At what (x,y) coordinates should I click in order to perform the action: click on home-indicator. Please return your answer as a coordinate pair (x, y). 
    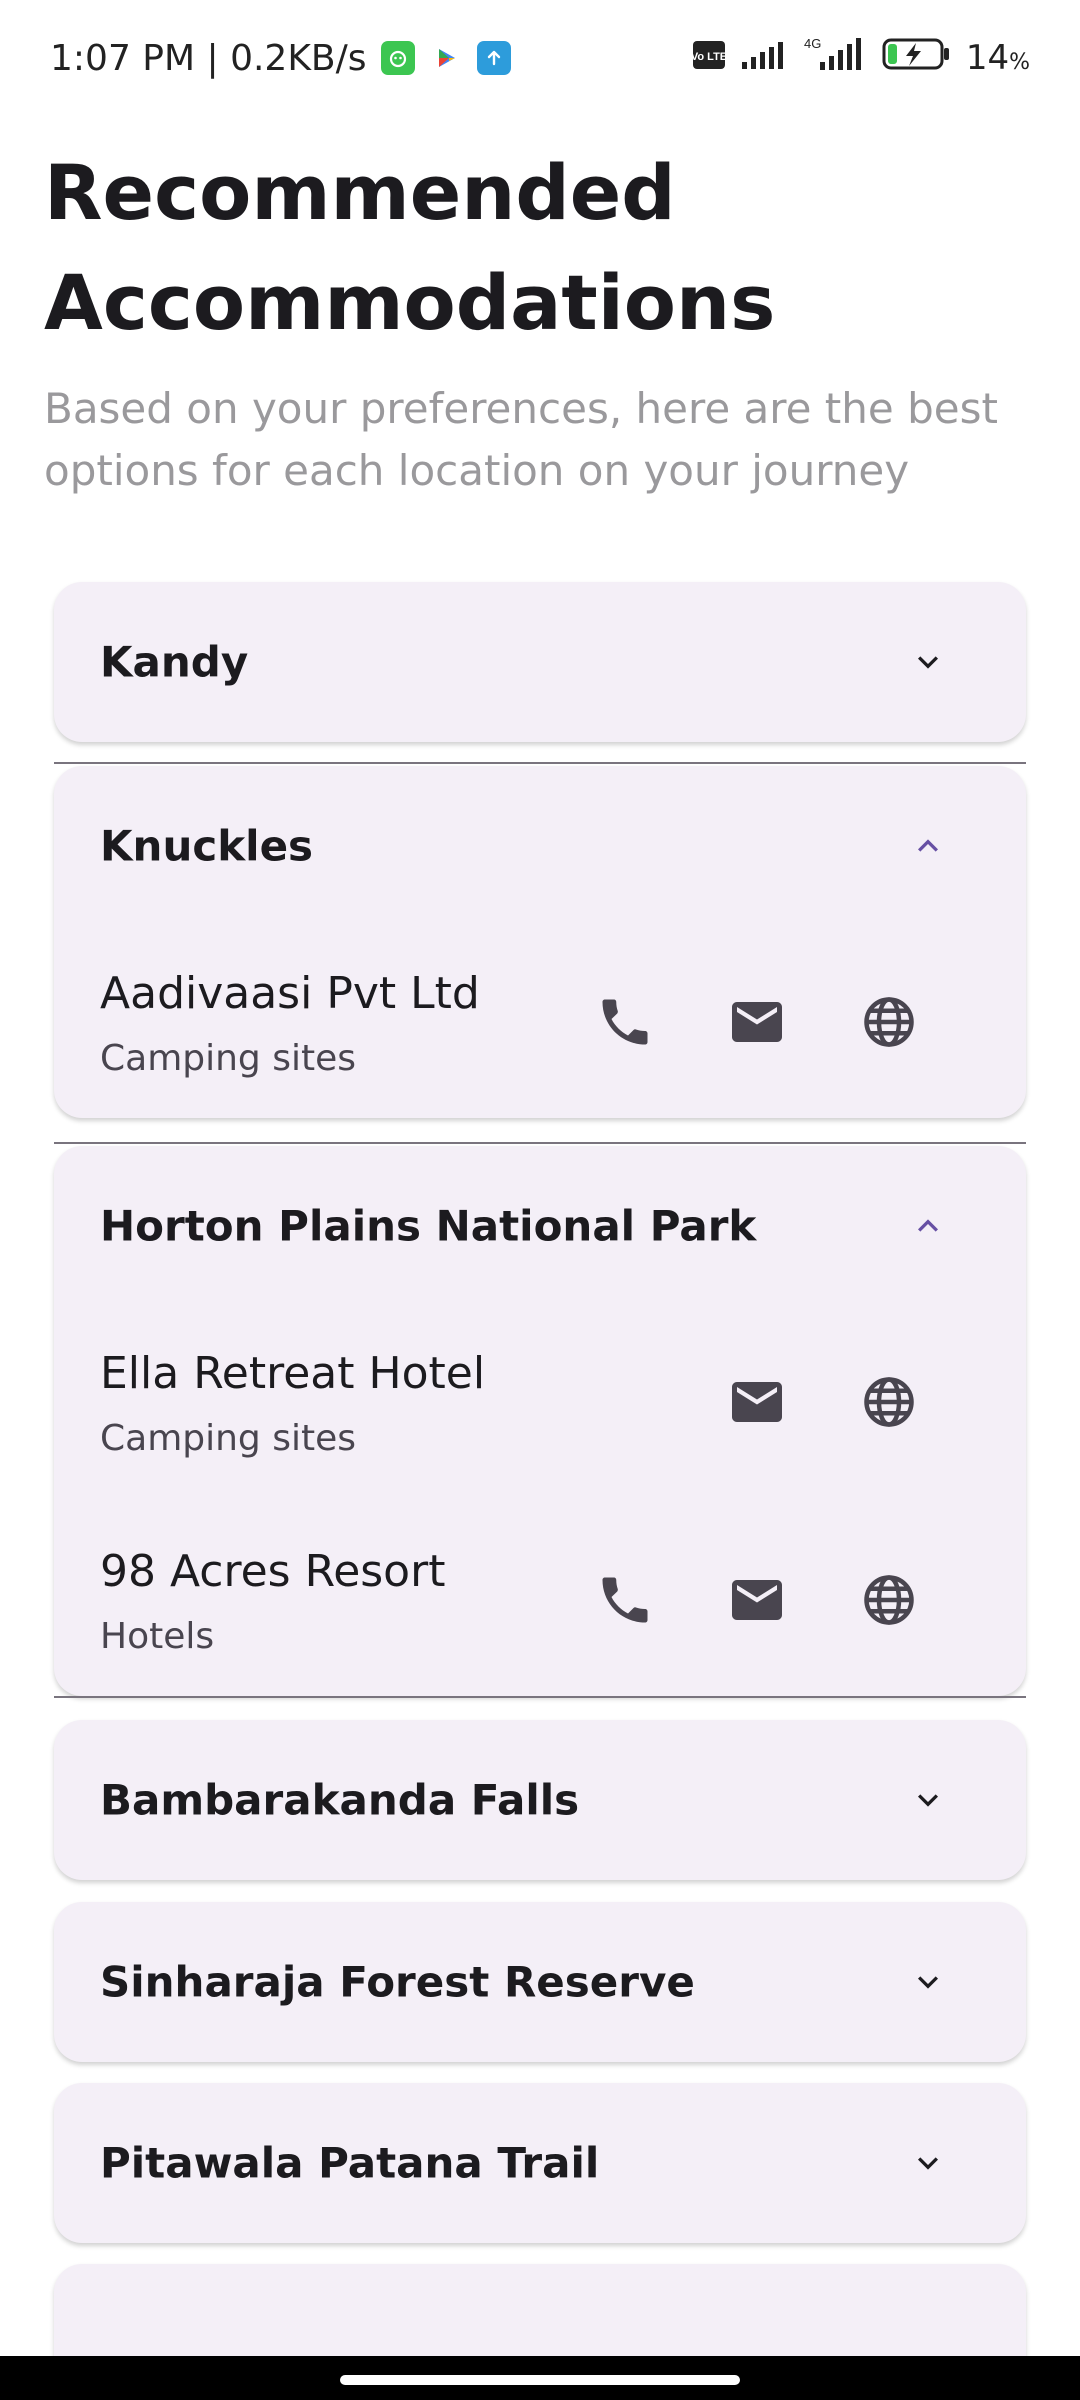
    Looking at the image, I should click on (540, 2380).